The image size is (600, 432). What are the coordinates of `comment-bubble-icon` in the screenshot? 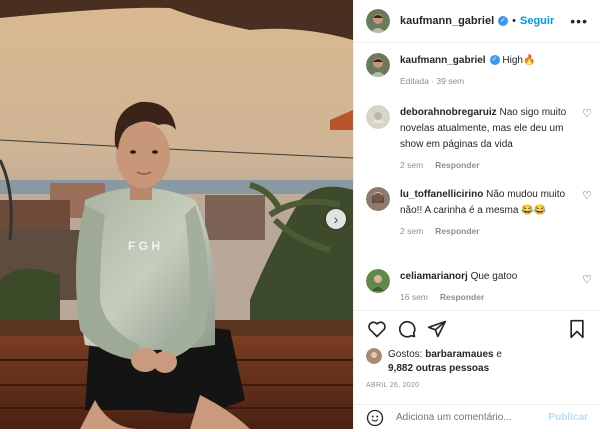 It's located at (407, 329).